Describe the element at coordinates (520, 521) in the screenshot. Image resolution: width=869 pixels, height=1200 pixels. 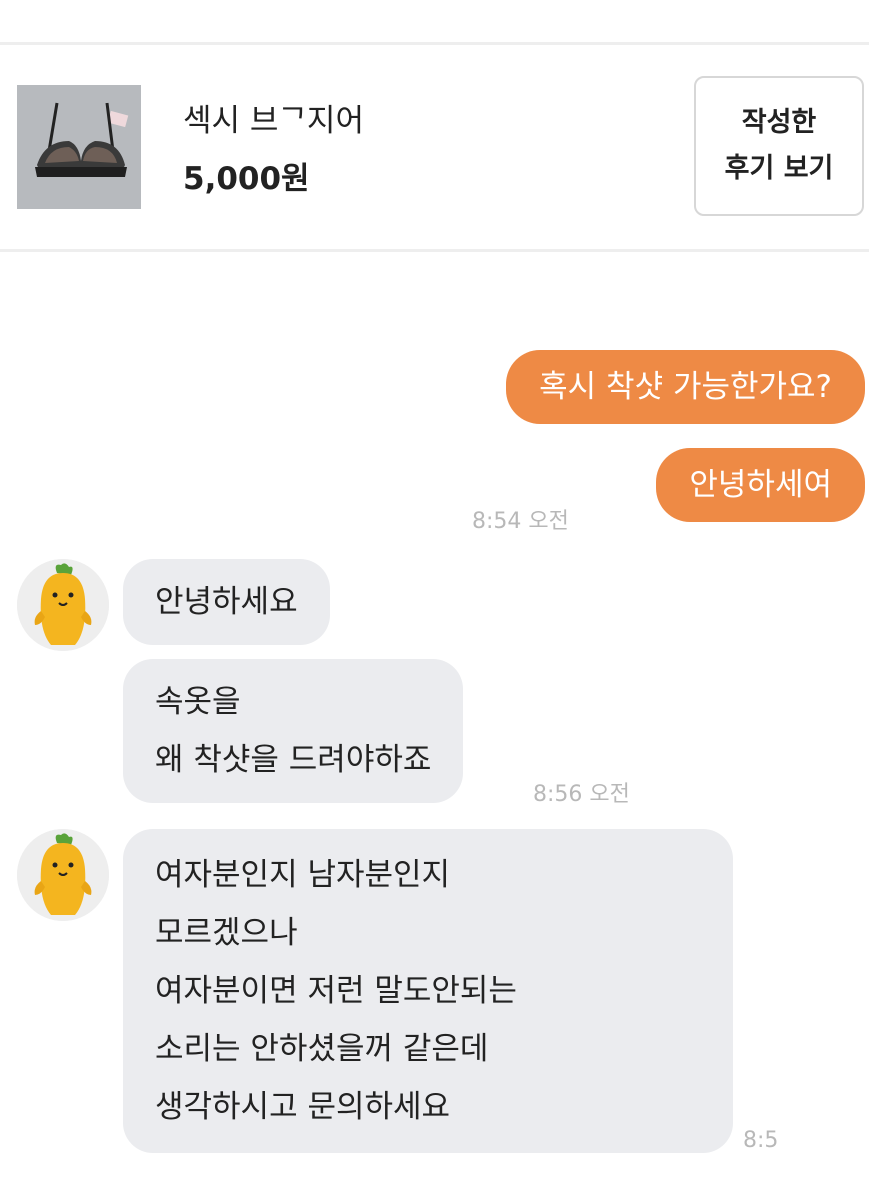
I see `message-timestamp: 8:54 오전` at that location.